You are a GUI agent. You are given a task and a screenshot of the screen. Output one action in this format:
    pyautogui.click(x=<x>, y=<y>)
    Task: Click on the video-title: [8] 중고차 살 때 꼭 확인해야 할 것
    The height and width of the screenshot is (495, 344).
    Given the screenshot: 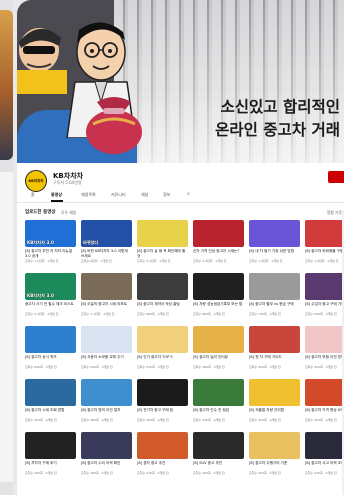 What is the action you would take?
    pyautogui.click(x=162, y=253)
    